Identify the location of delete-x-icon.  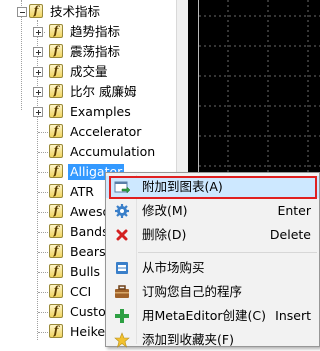
(122, 235).